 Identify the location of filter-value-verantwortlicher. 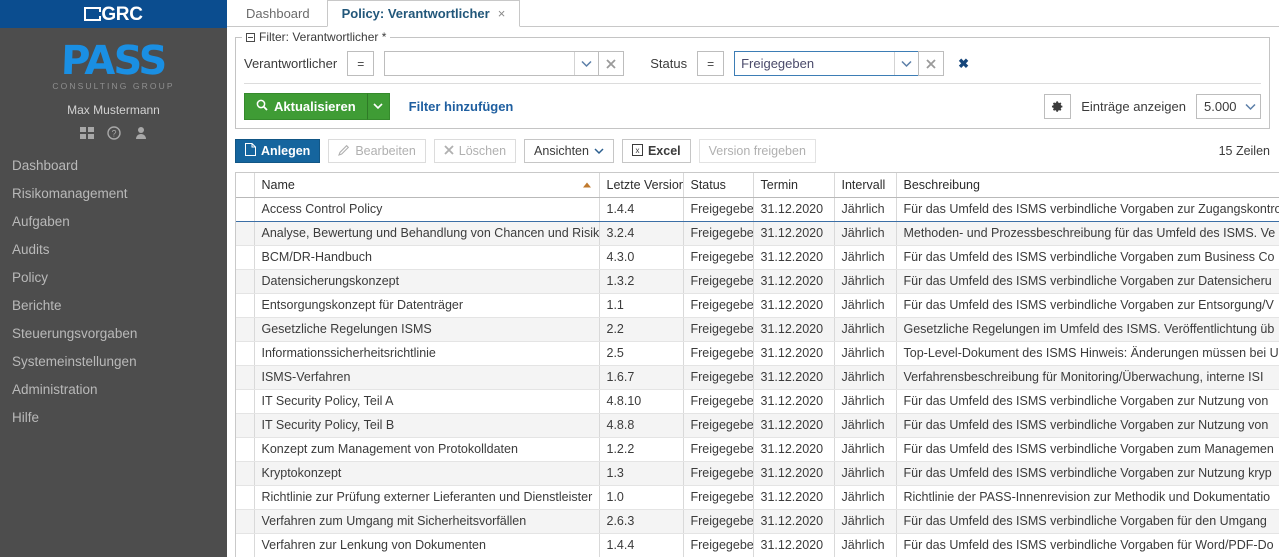
(492, 63).